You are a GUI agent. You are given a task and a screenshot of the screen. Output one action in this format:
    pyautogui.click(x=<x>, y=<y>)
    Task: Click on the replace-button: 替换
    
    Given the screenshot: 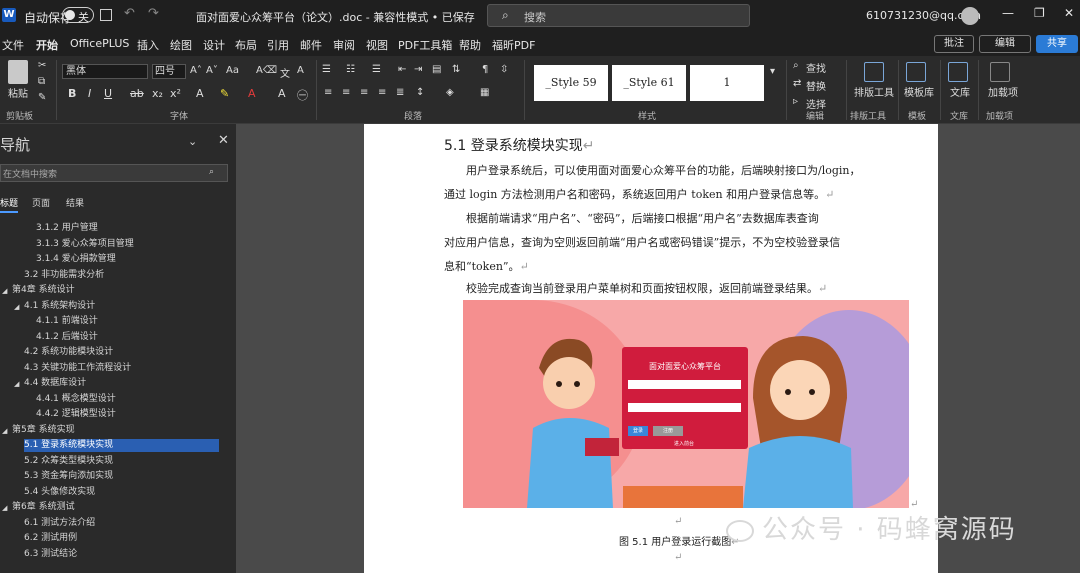 What is the action you would take?
    pyautogui.click(x=816, y=85)
    